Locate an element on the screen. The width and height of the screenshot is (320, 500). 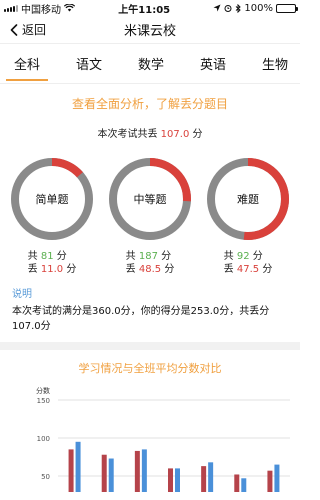
status-time: 上午11:05 is located at coordinates (144, 10).